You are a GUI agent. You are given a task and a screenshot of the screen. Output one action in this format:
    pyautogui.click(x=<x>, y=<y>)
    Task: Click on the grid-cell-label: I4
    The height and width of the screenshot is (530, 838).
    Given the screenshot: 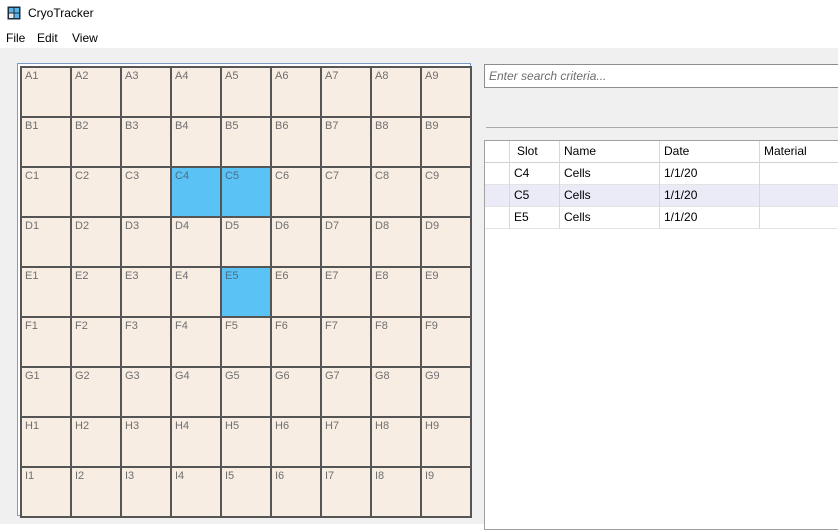 What is the action you would take?
    pyautogui.click(x=180, y=476)
    